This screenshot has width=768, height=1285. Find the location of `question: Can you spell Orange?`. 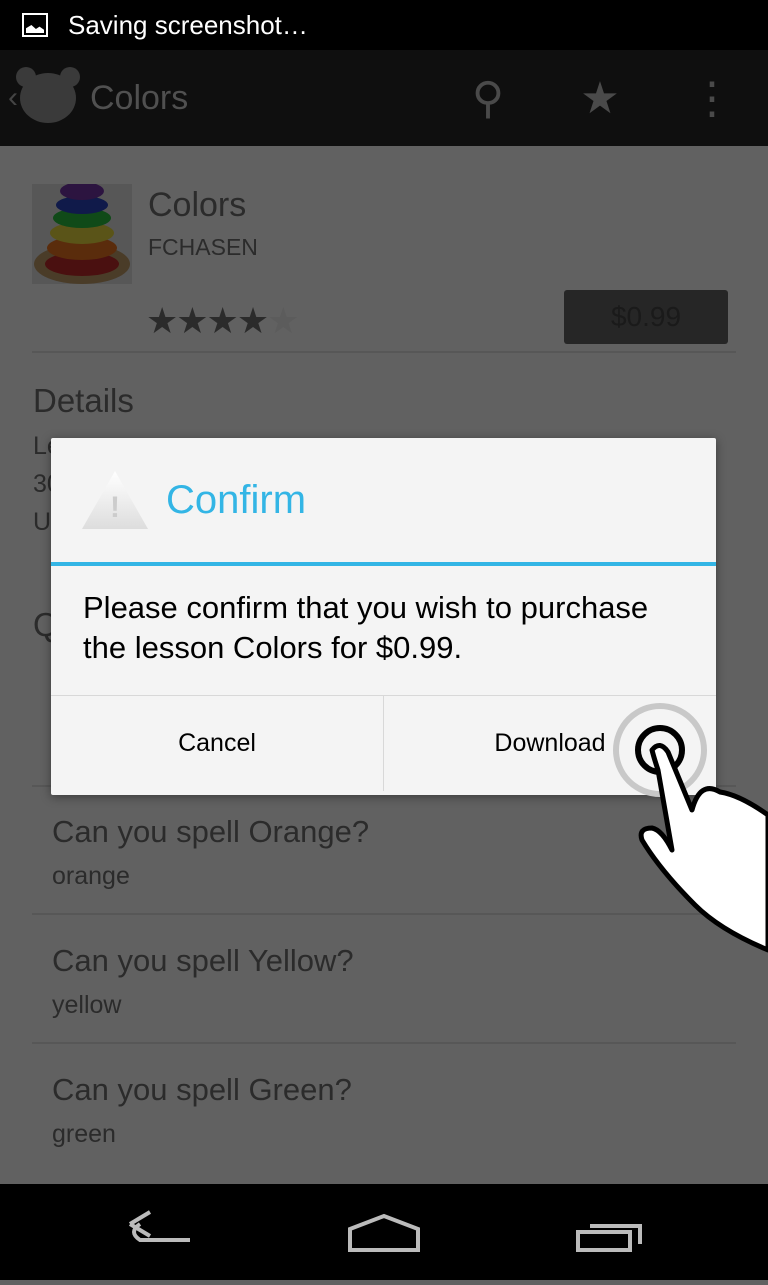

question: Can you spell Orange? is located at coordinates (210, 832).